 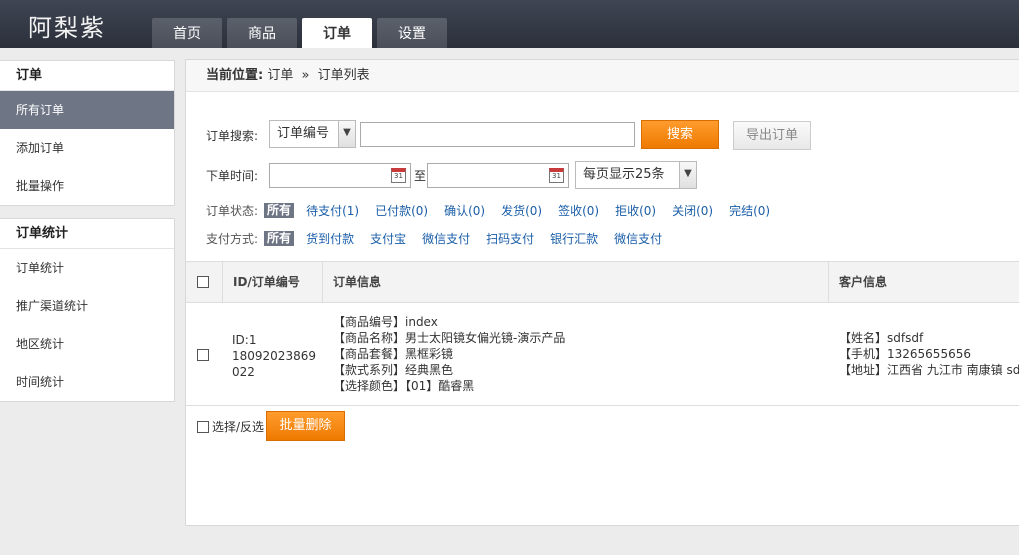 What do you see at coordinates (578, 210) in the screenshot?
I see `status-link-received: 签收(0)` at bounding box center [578, 210].